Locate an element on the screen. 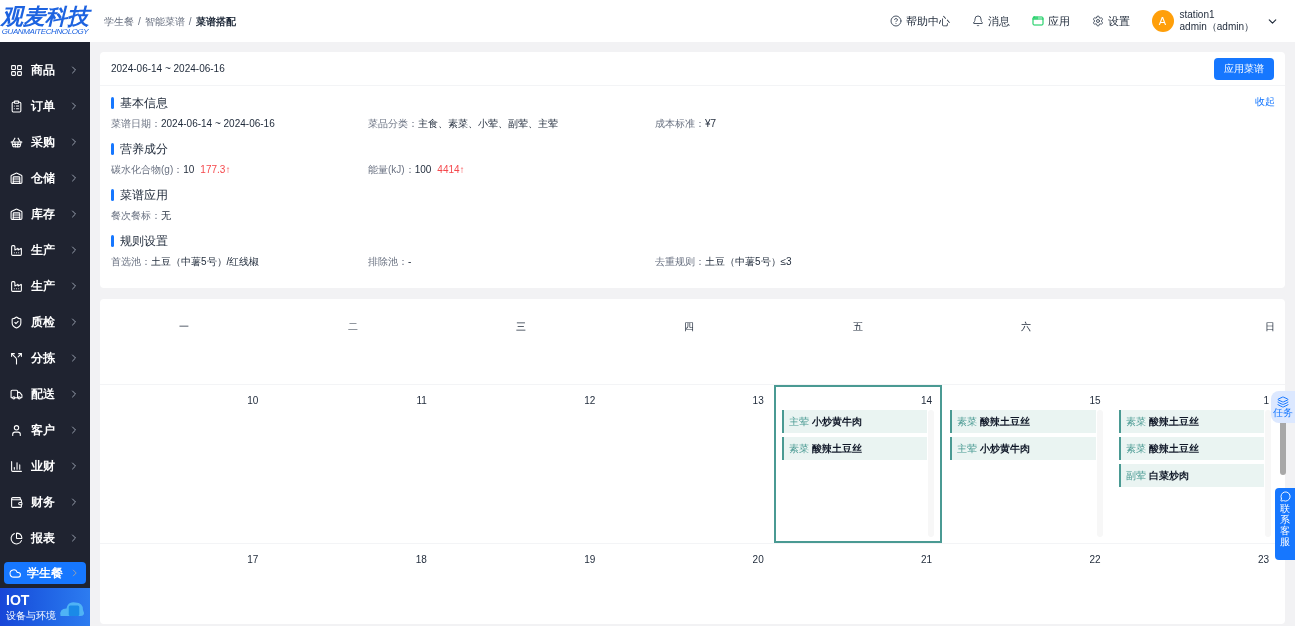  header-action: 消息 is located at coordinates (990, 21).